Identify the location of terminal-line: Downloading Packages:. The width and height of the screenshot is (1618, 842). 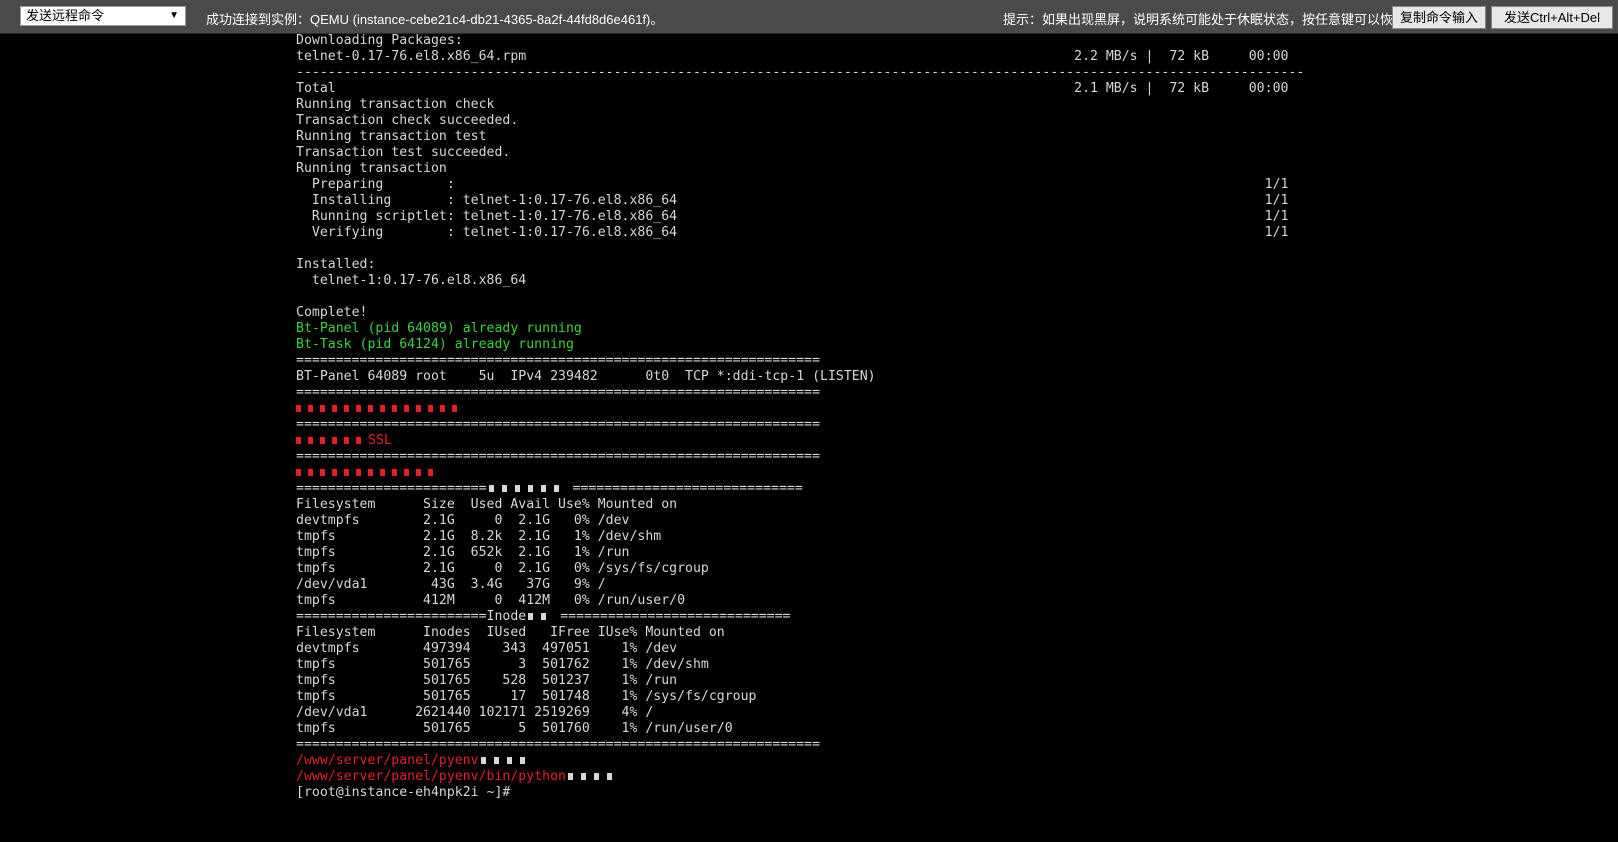
(379, 40).